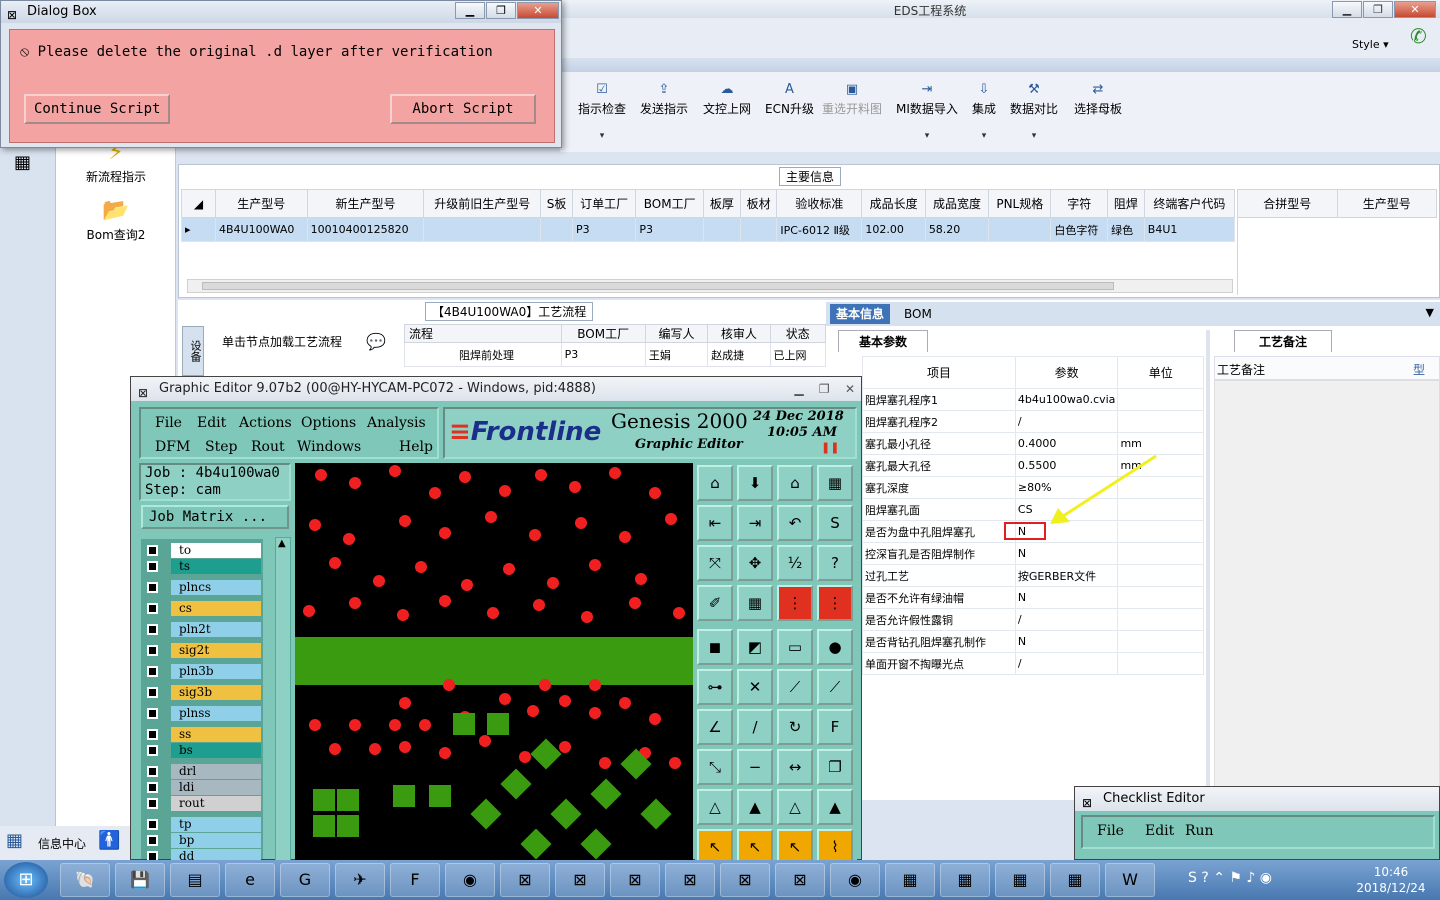  Describe the element at coordinates (819, 203) in the screenshot. I see `column-header: 验收标准` at that location.